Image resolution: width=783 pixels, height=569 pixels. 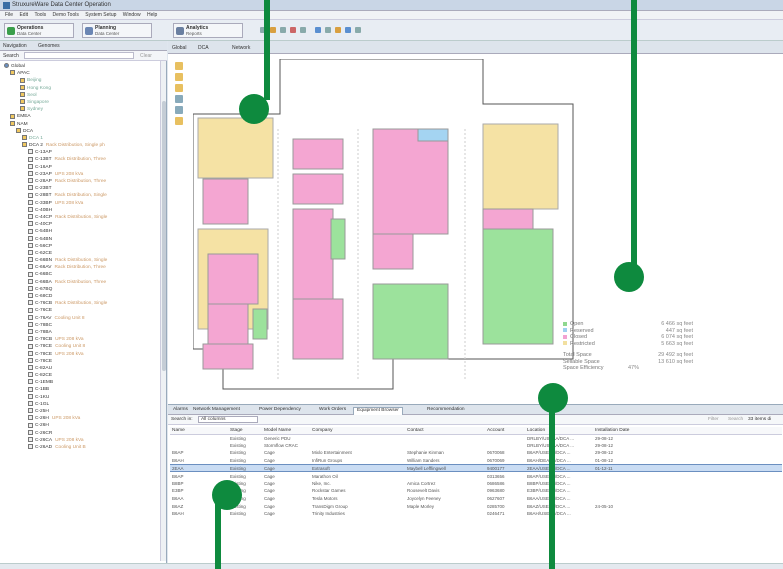 What do you see at coordinates (348, 30) in the screenshot?
I see `grid-icon` at bounding box center [348, 30].